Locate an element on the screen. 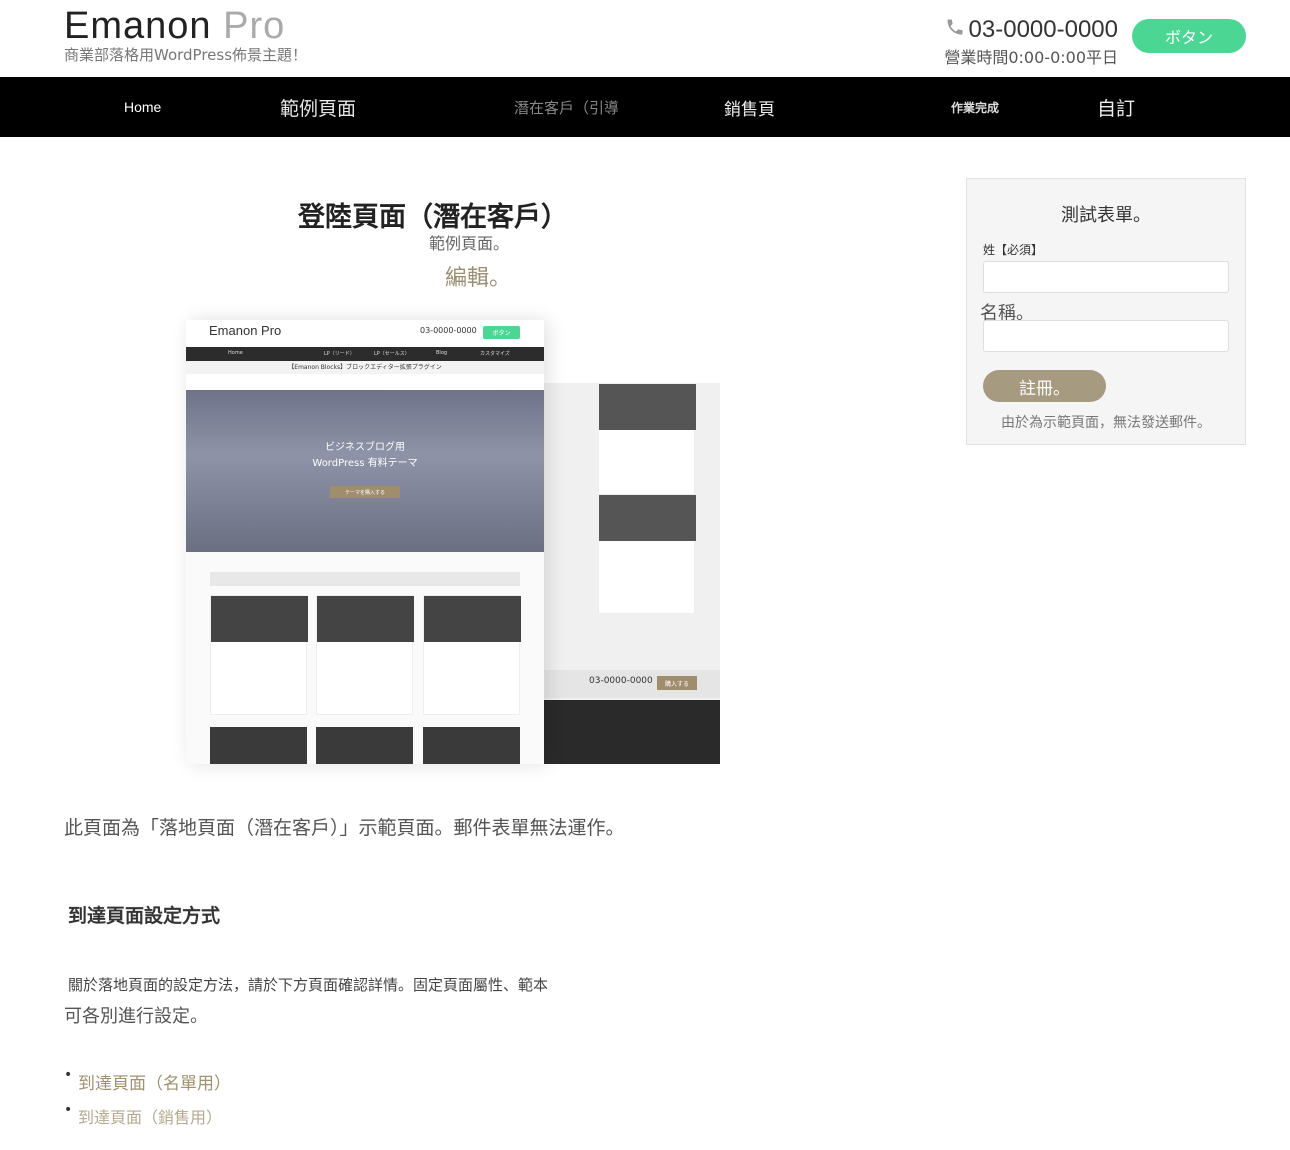  screenshot-hero-line1: ビジネスブログ用 is located at coordinates (365, 447).